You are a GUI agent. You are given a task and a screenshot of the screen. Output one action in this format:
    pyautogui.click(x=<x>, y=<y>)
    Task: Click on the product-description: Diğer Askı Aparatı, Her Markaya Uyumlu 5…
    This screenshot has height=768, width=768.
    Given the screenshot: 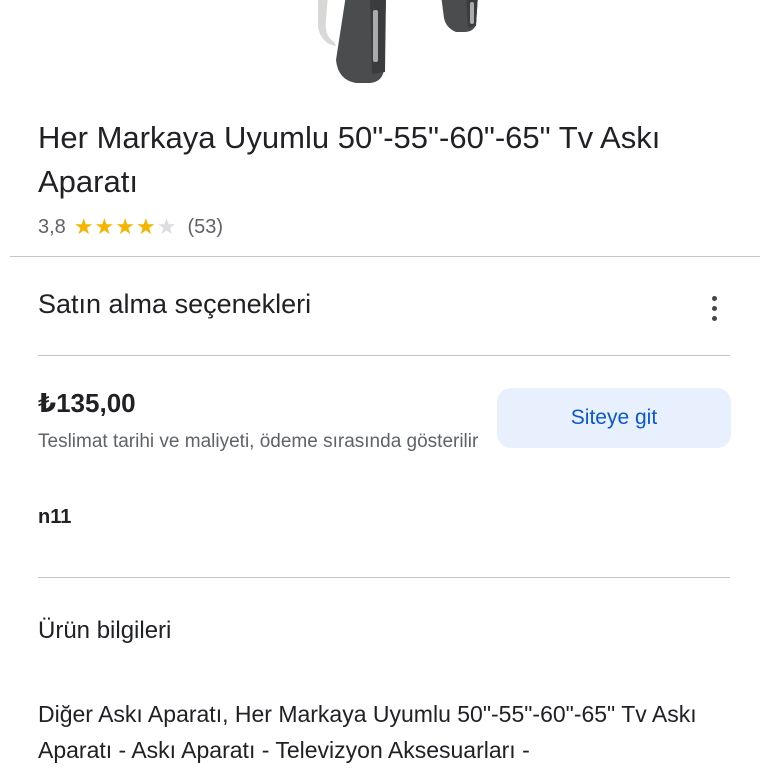 What is the action you would take?
    pyautogui.click(x=367, y=732)
    